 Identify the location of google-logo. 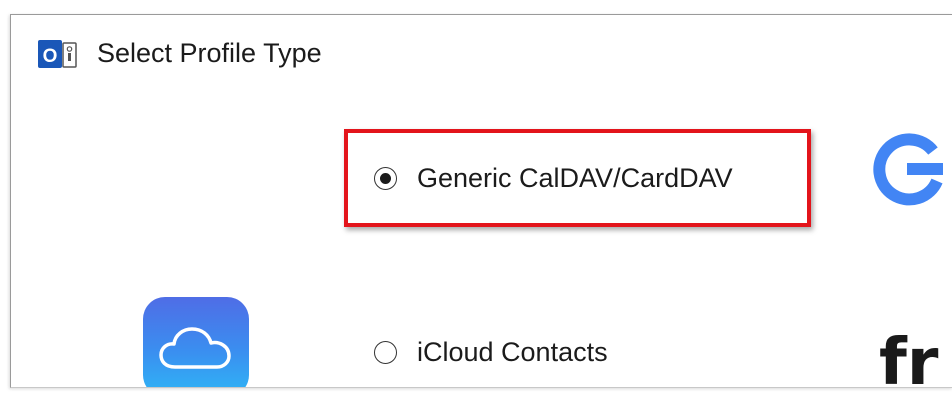
(906, 169).